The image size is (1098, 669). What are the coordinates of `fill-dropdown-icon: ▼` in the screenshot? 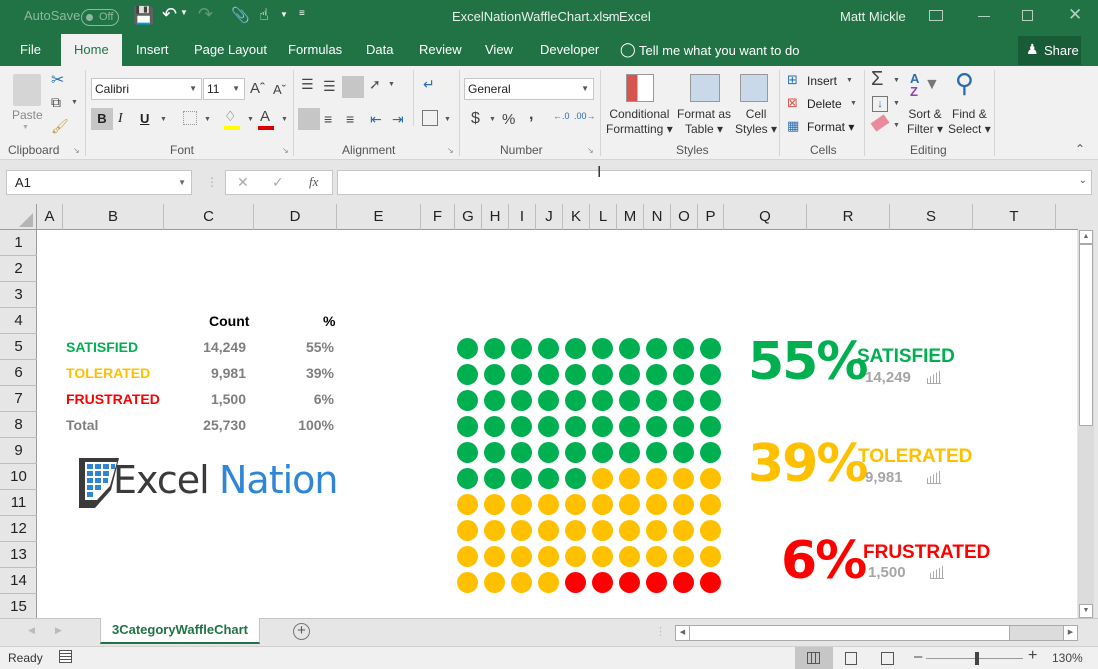 It's located at (896, 103).